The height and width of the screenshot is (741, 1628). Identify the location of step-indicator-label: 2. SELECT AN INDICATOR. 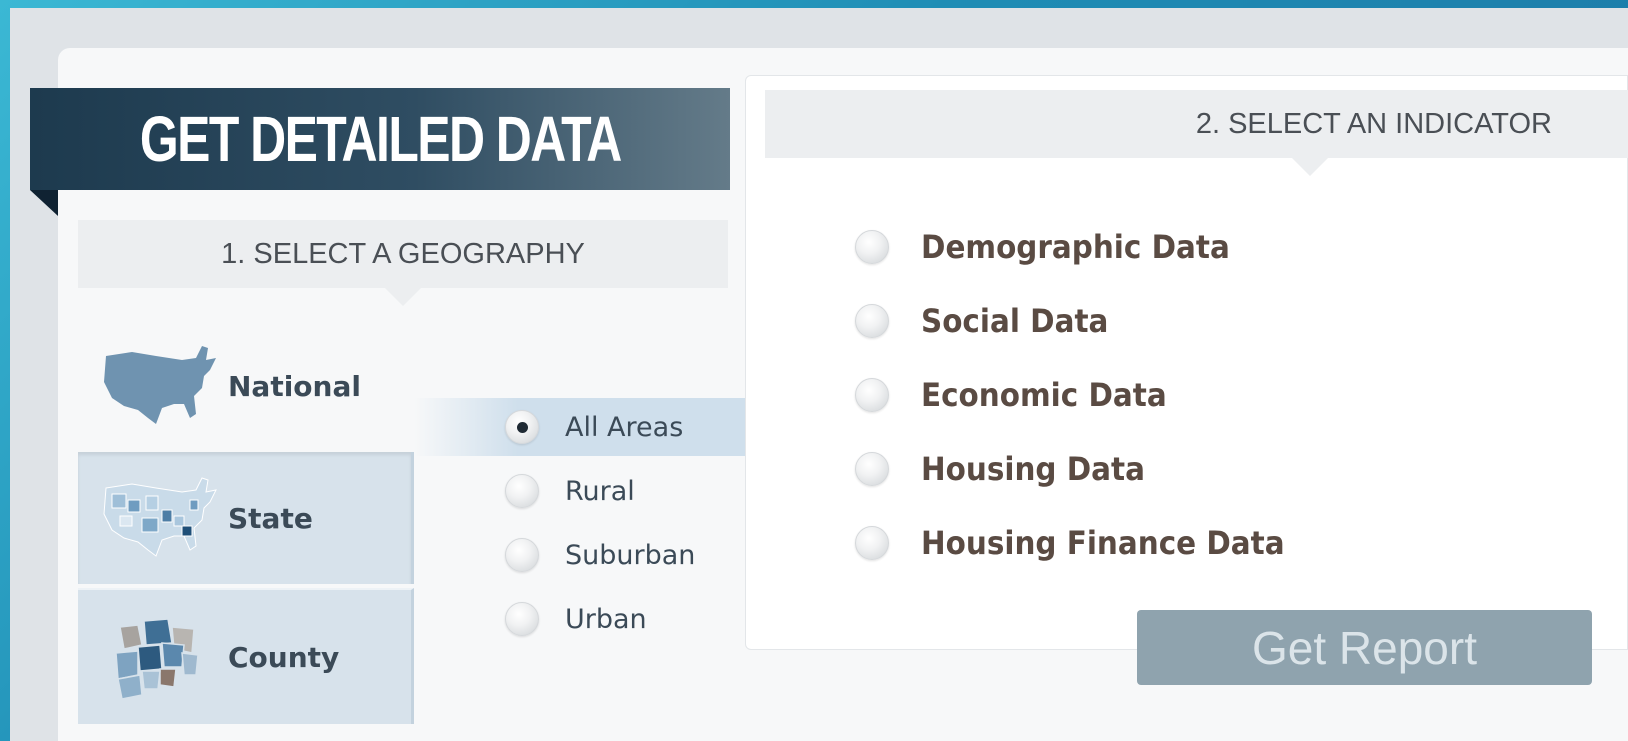
(1373, 123).